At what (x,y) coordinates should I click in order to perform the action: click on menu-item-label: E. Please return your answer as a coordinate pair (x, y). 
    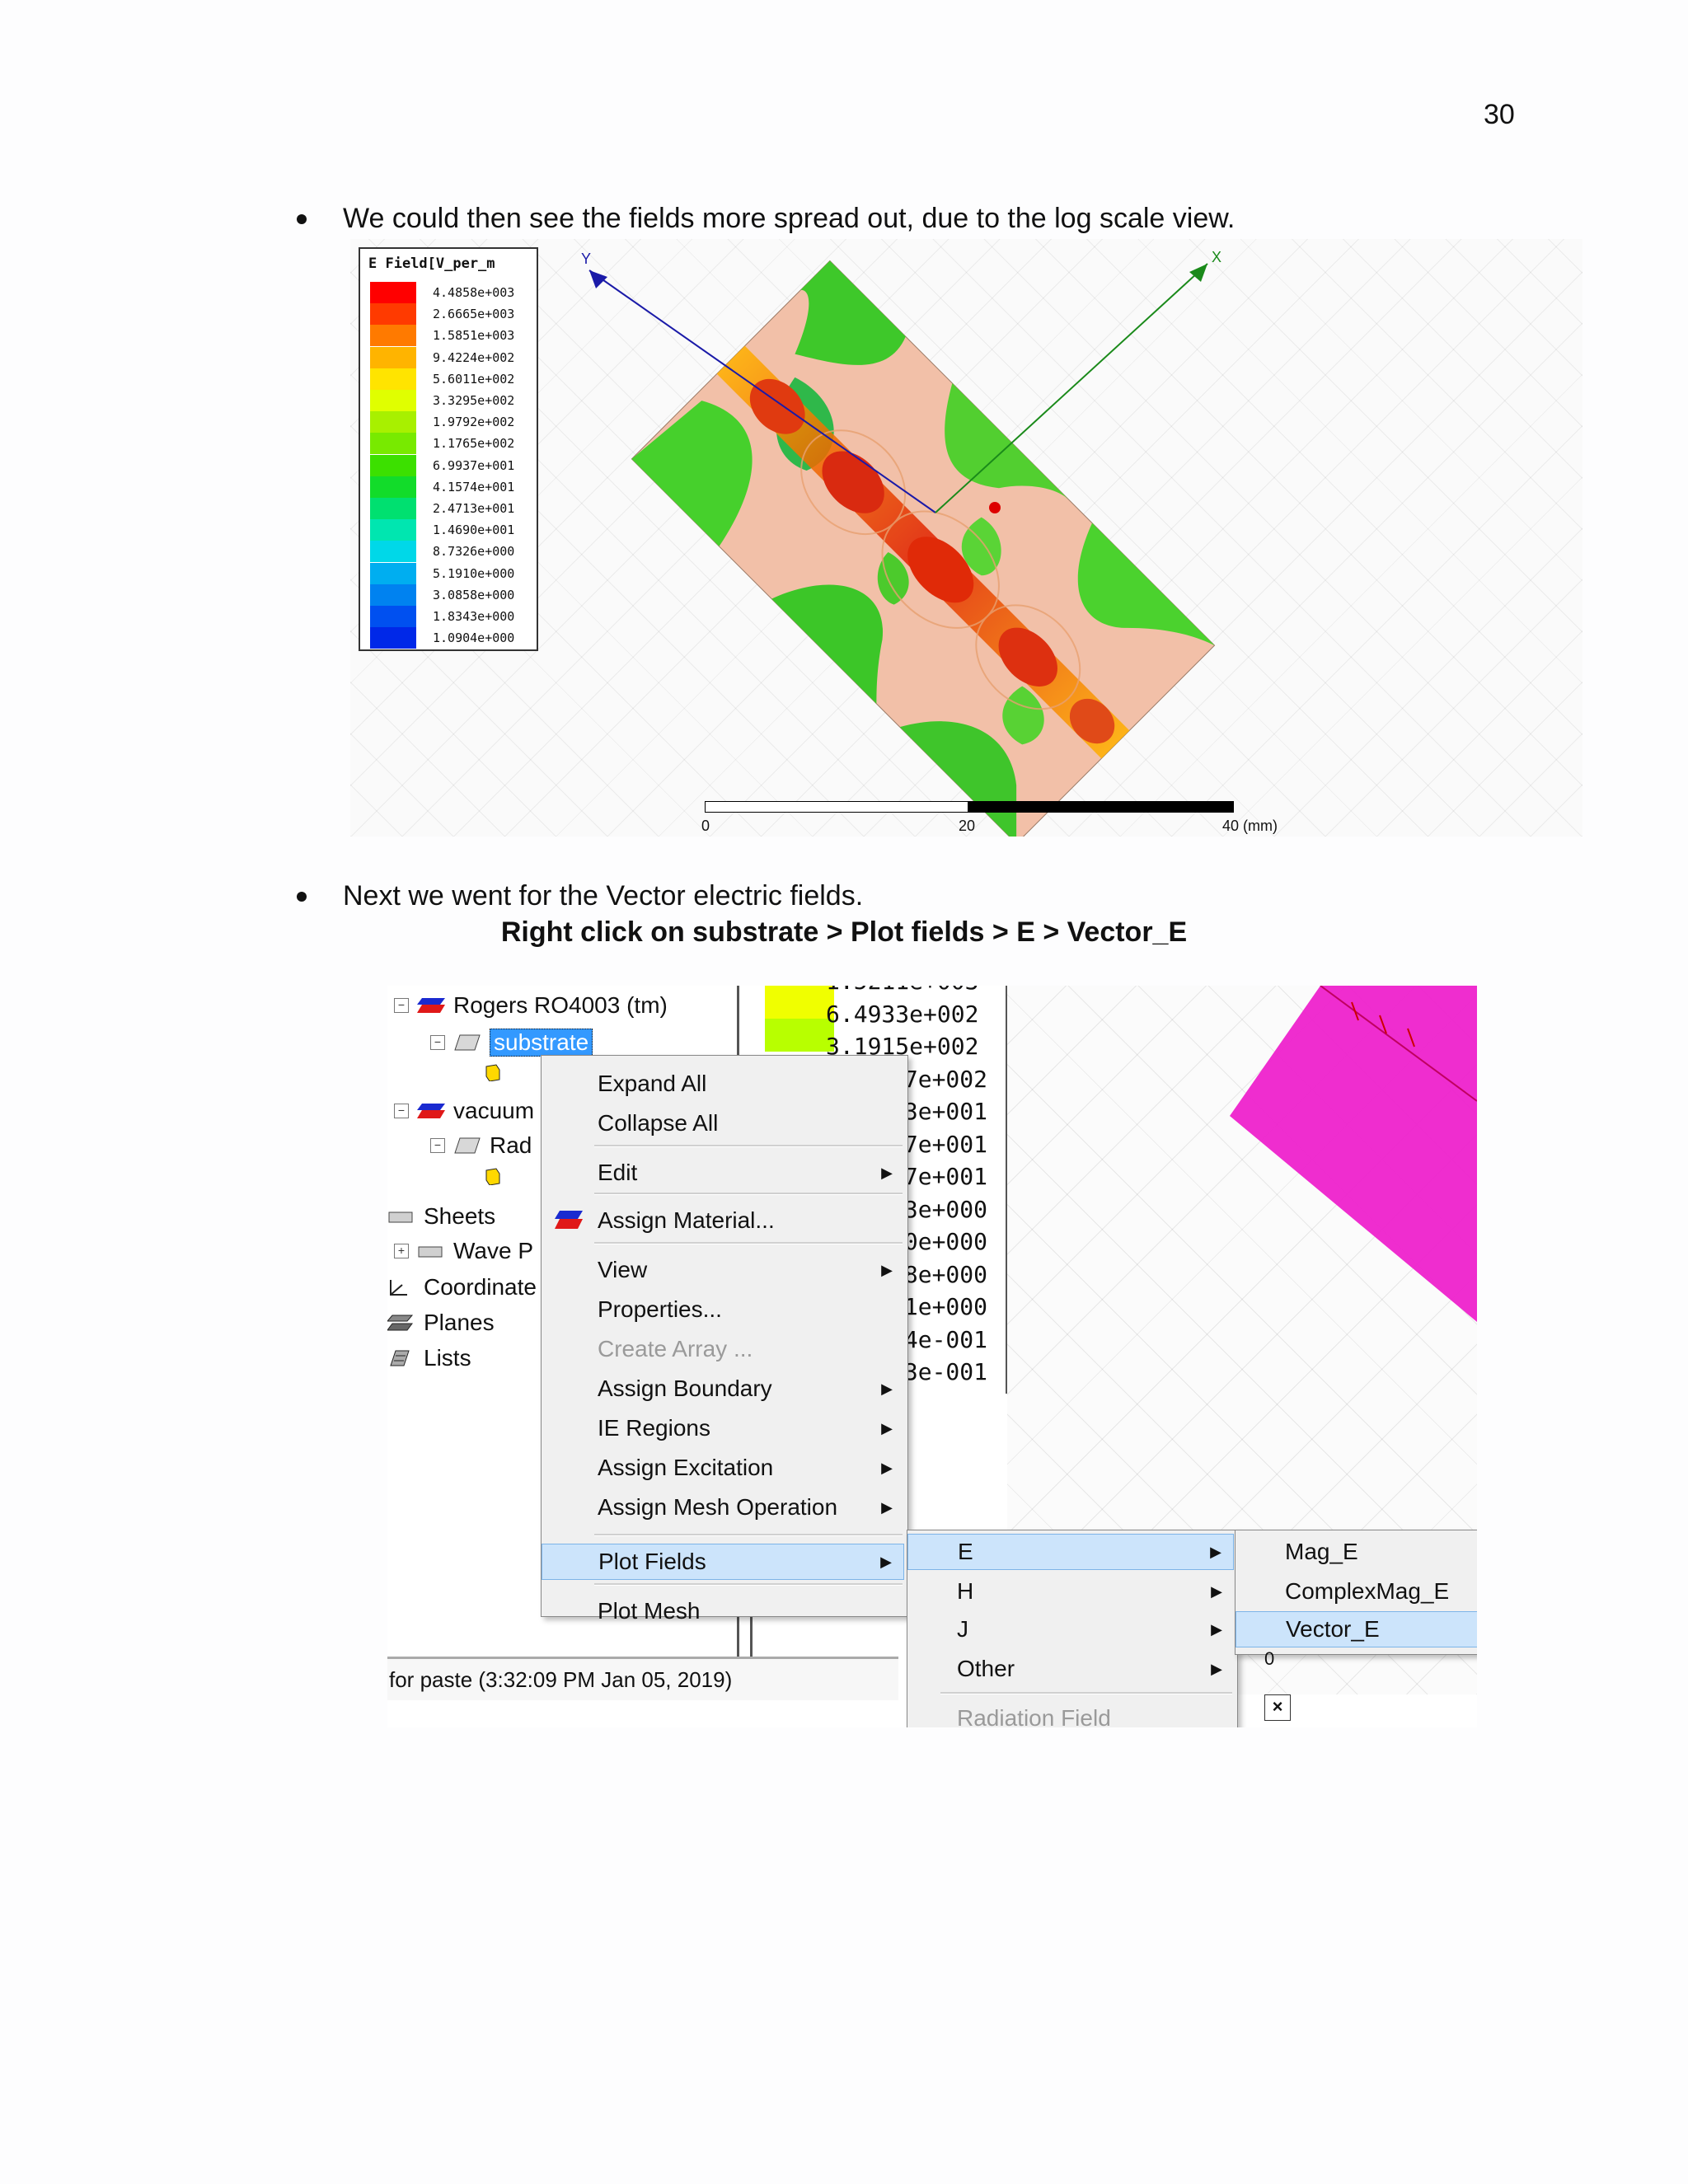
    Looking at the image, I should click on (966, 1551).